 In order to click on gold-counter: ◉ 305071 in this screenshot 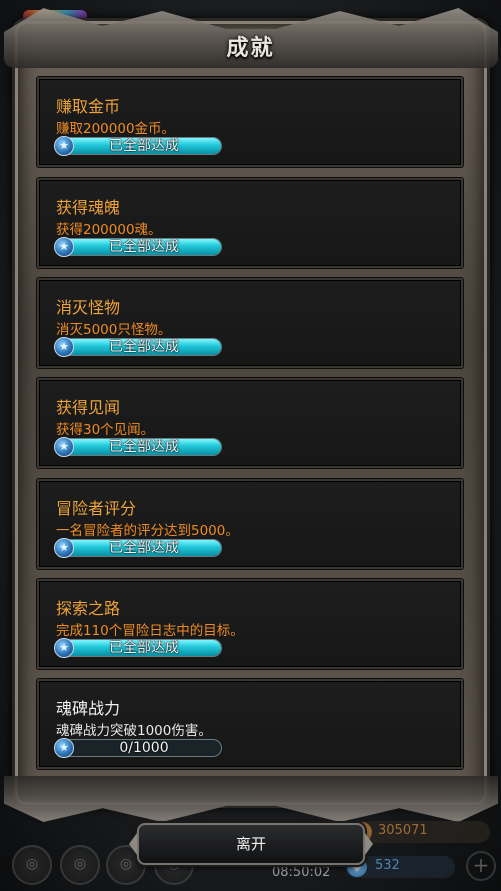, I will do `click(420, 832)`.